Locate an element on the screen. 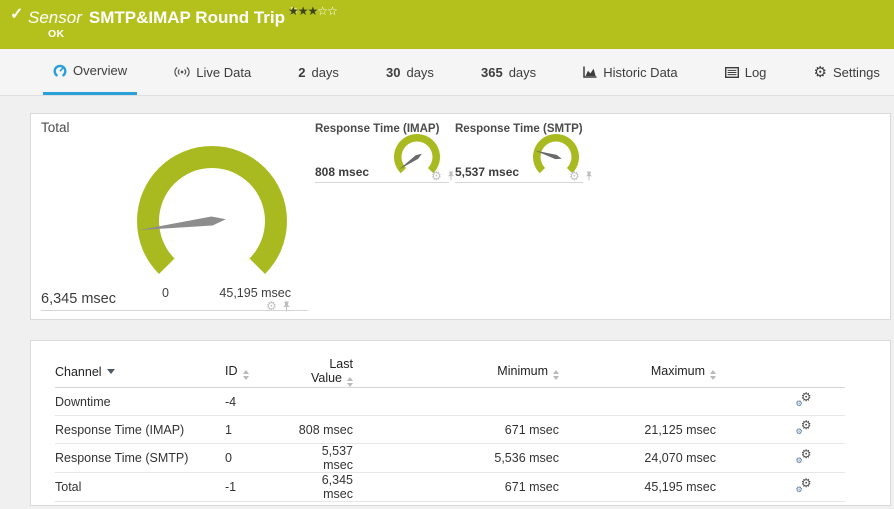  channel-id: 0 is located at coordinates (260, 458).